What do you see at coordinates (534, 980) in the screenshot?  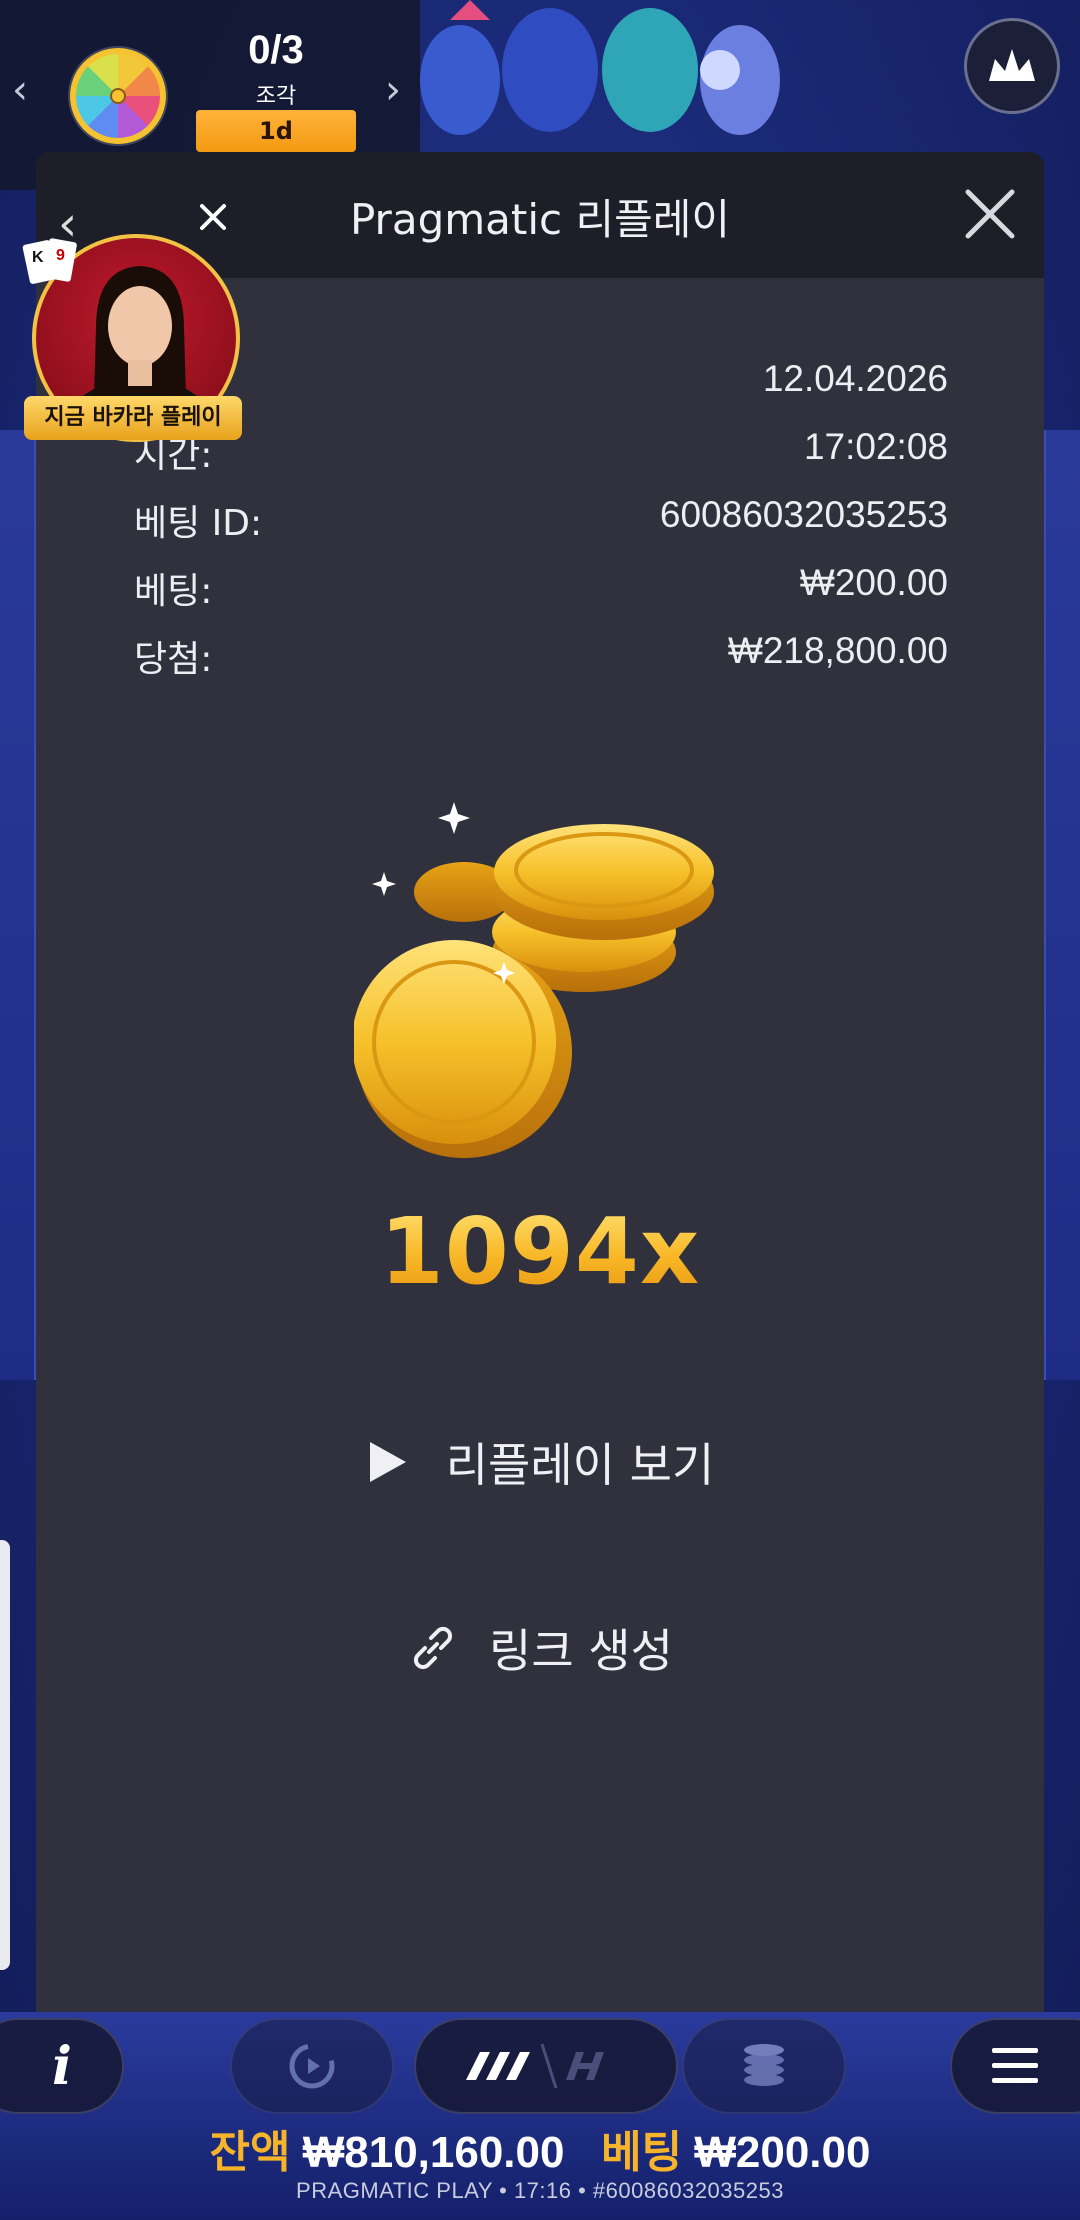 I see `gold-coins-icon` at bounding box center [534, 980].